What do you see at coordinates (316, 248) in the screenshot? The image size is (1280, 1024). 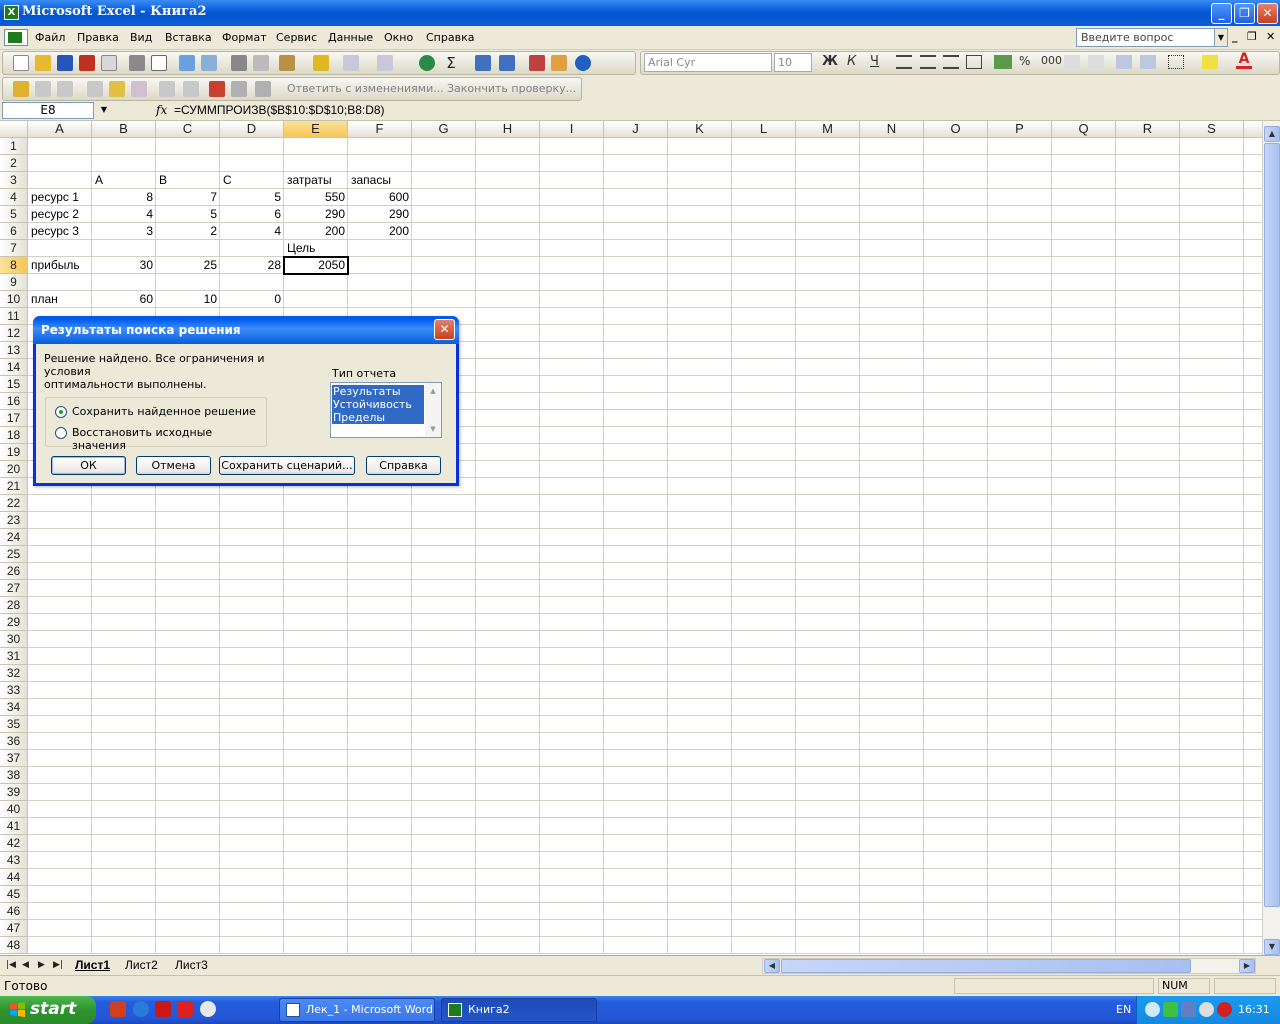 I see `cell-e7: Цель` at bounding box center [316, 248].